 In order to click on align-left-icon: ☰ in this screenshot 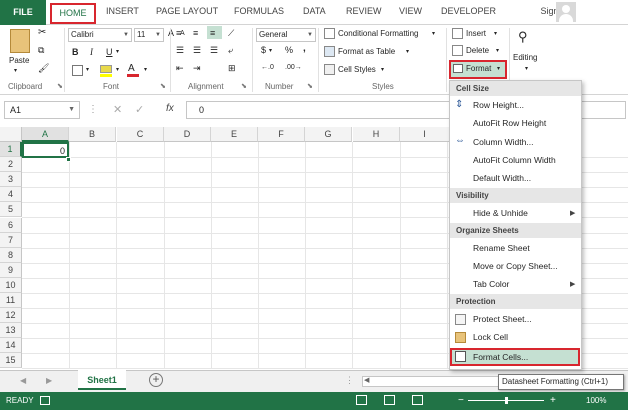, I will do `click(180, 50)`.